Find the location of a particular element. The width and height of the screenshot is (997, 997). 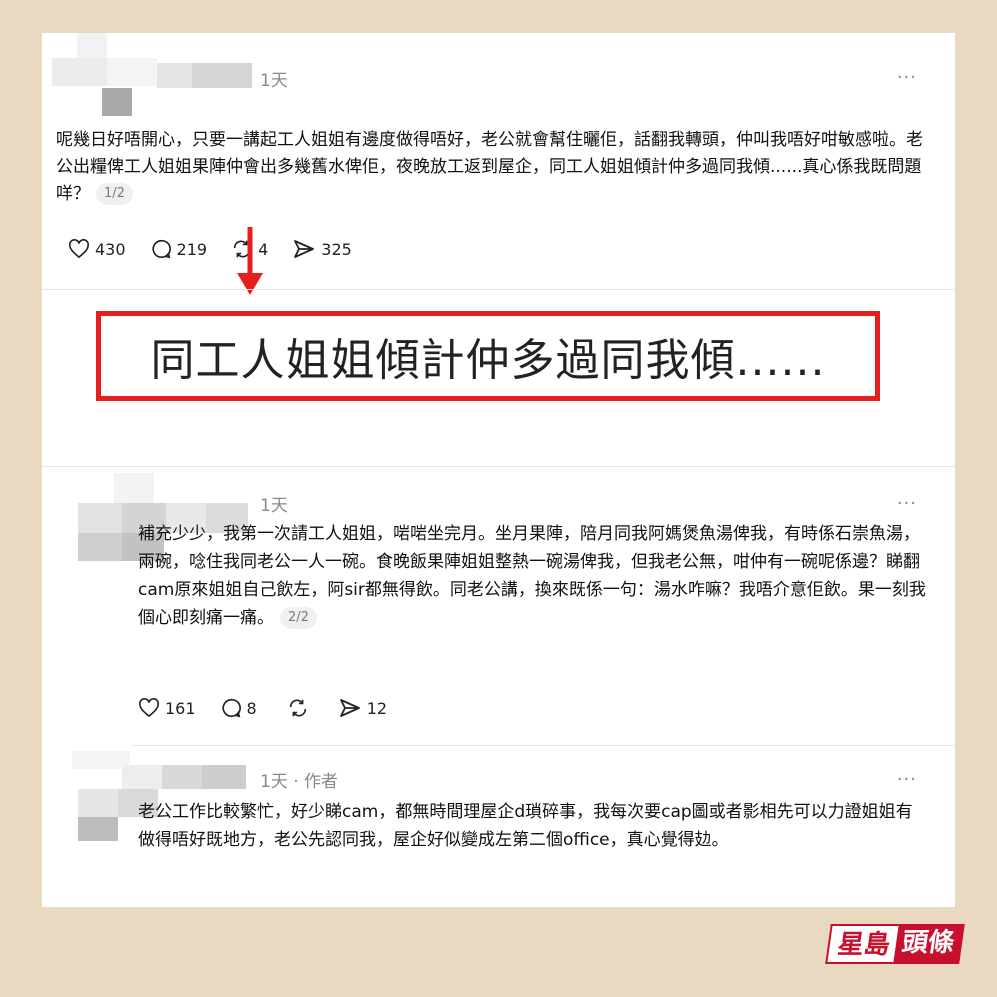

share-button: 12 is located at coordinates (362, 708).